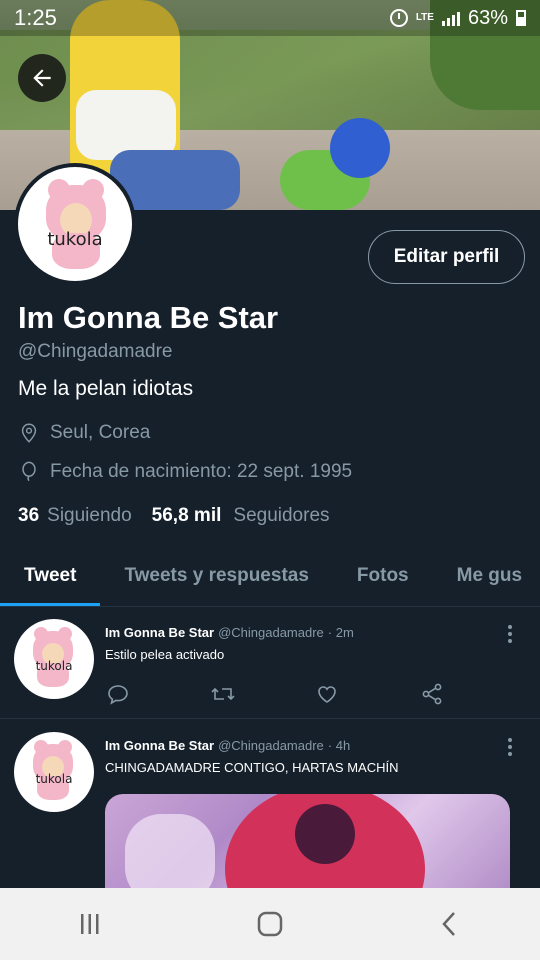 This screenshot has width=540, height=960. What do you see at coordinates (339, 745) in the screenshot?
I see `tweet-time: · 4h` at bounding box center [339, 745].